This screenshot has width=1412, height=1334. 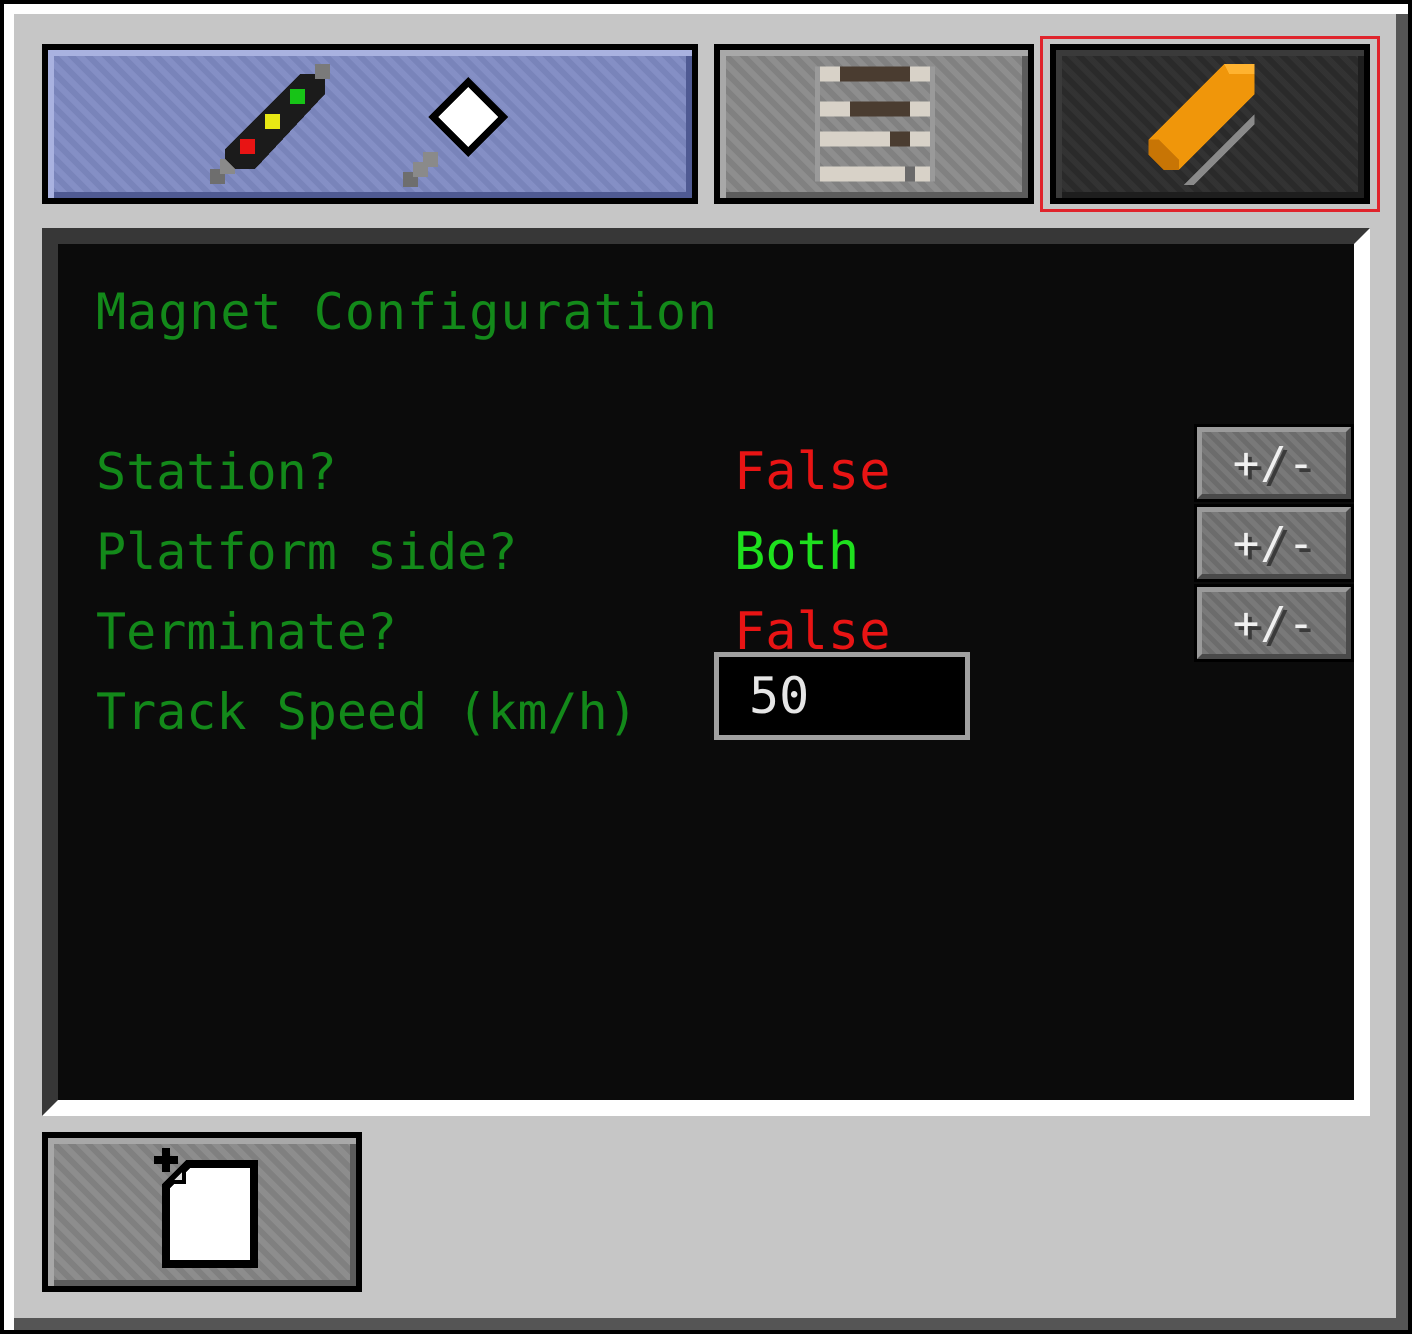 I want to click on tab-signals, so click(x=370, y=124).